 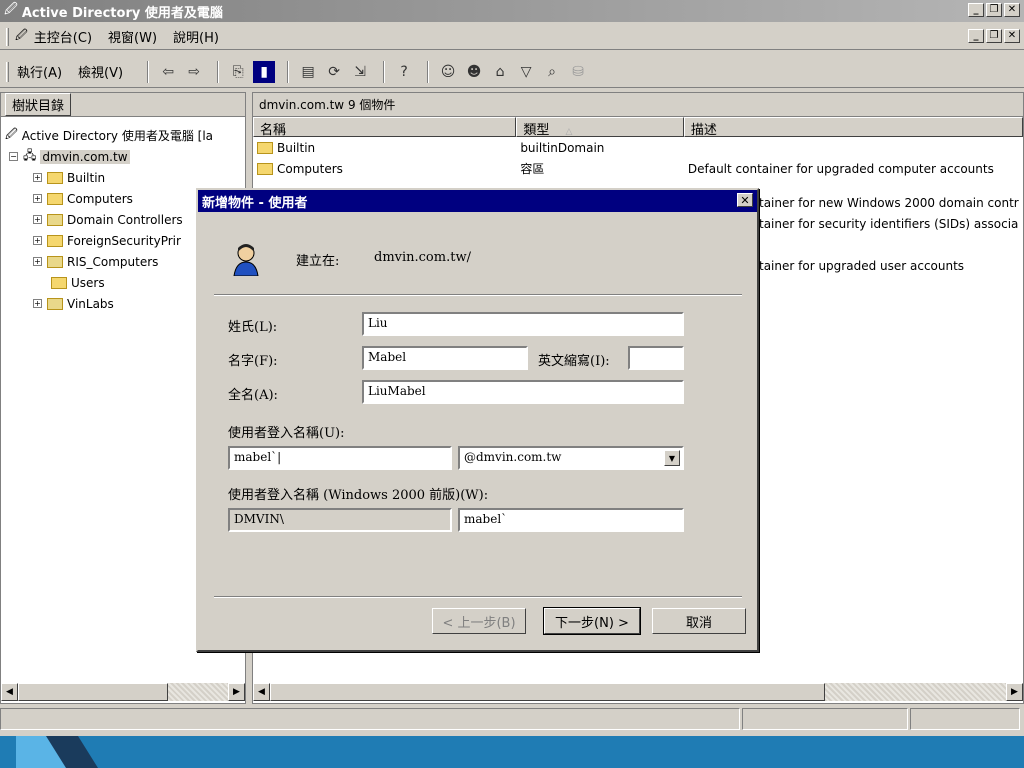 What do you see at coordinates (286, 433) in the screenshot?
I see `logon-name-label: 使用者登入名稱(U):` at bounding box center [286, 433].